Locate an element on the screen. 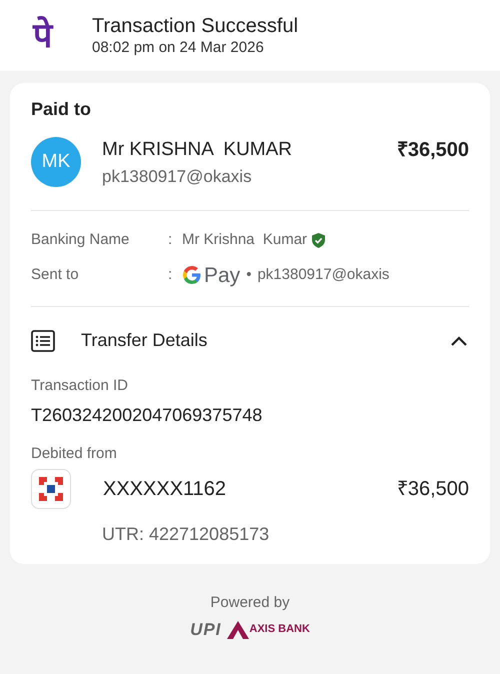 The width and height of the screenshot is (500, 674). avatar: MK is located at coordinates (56, 162).